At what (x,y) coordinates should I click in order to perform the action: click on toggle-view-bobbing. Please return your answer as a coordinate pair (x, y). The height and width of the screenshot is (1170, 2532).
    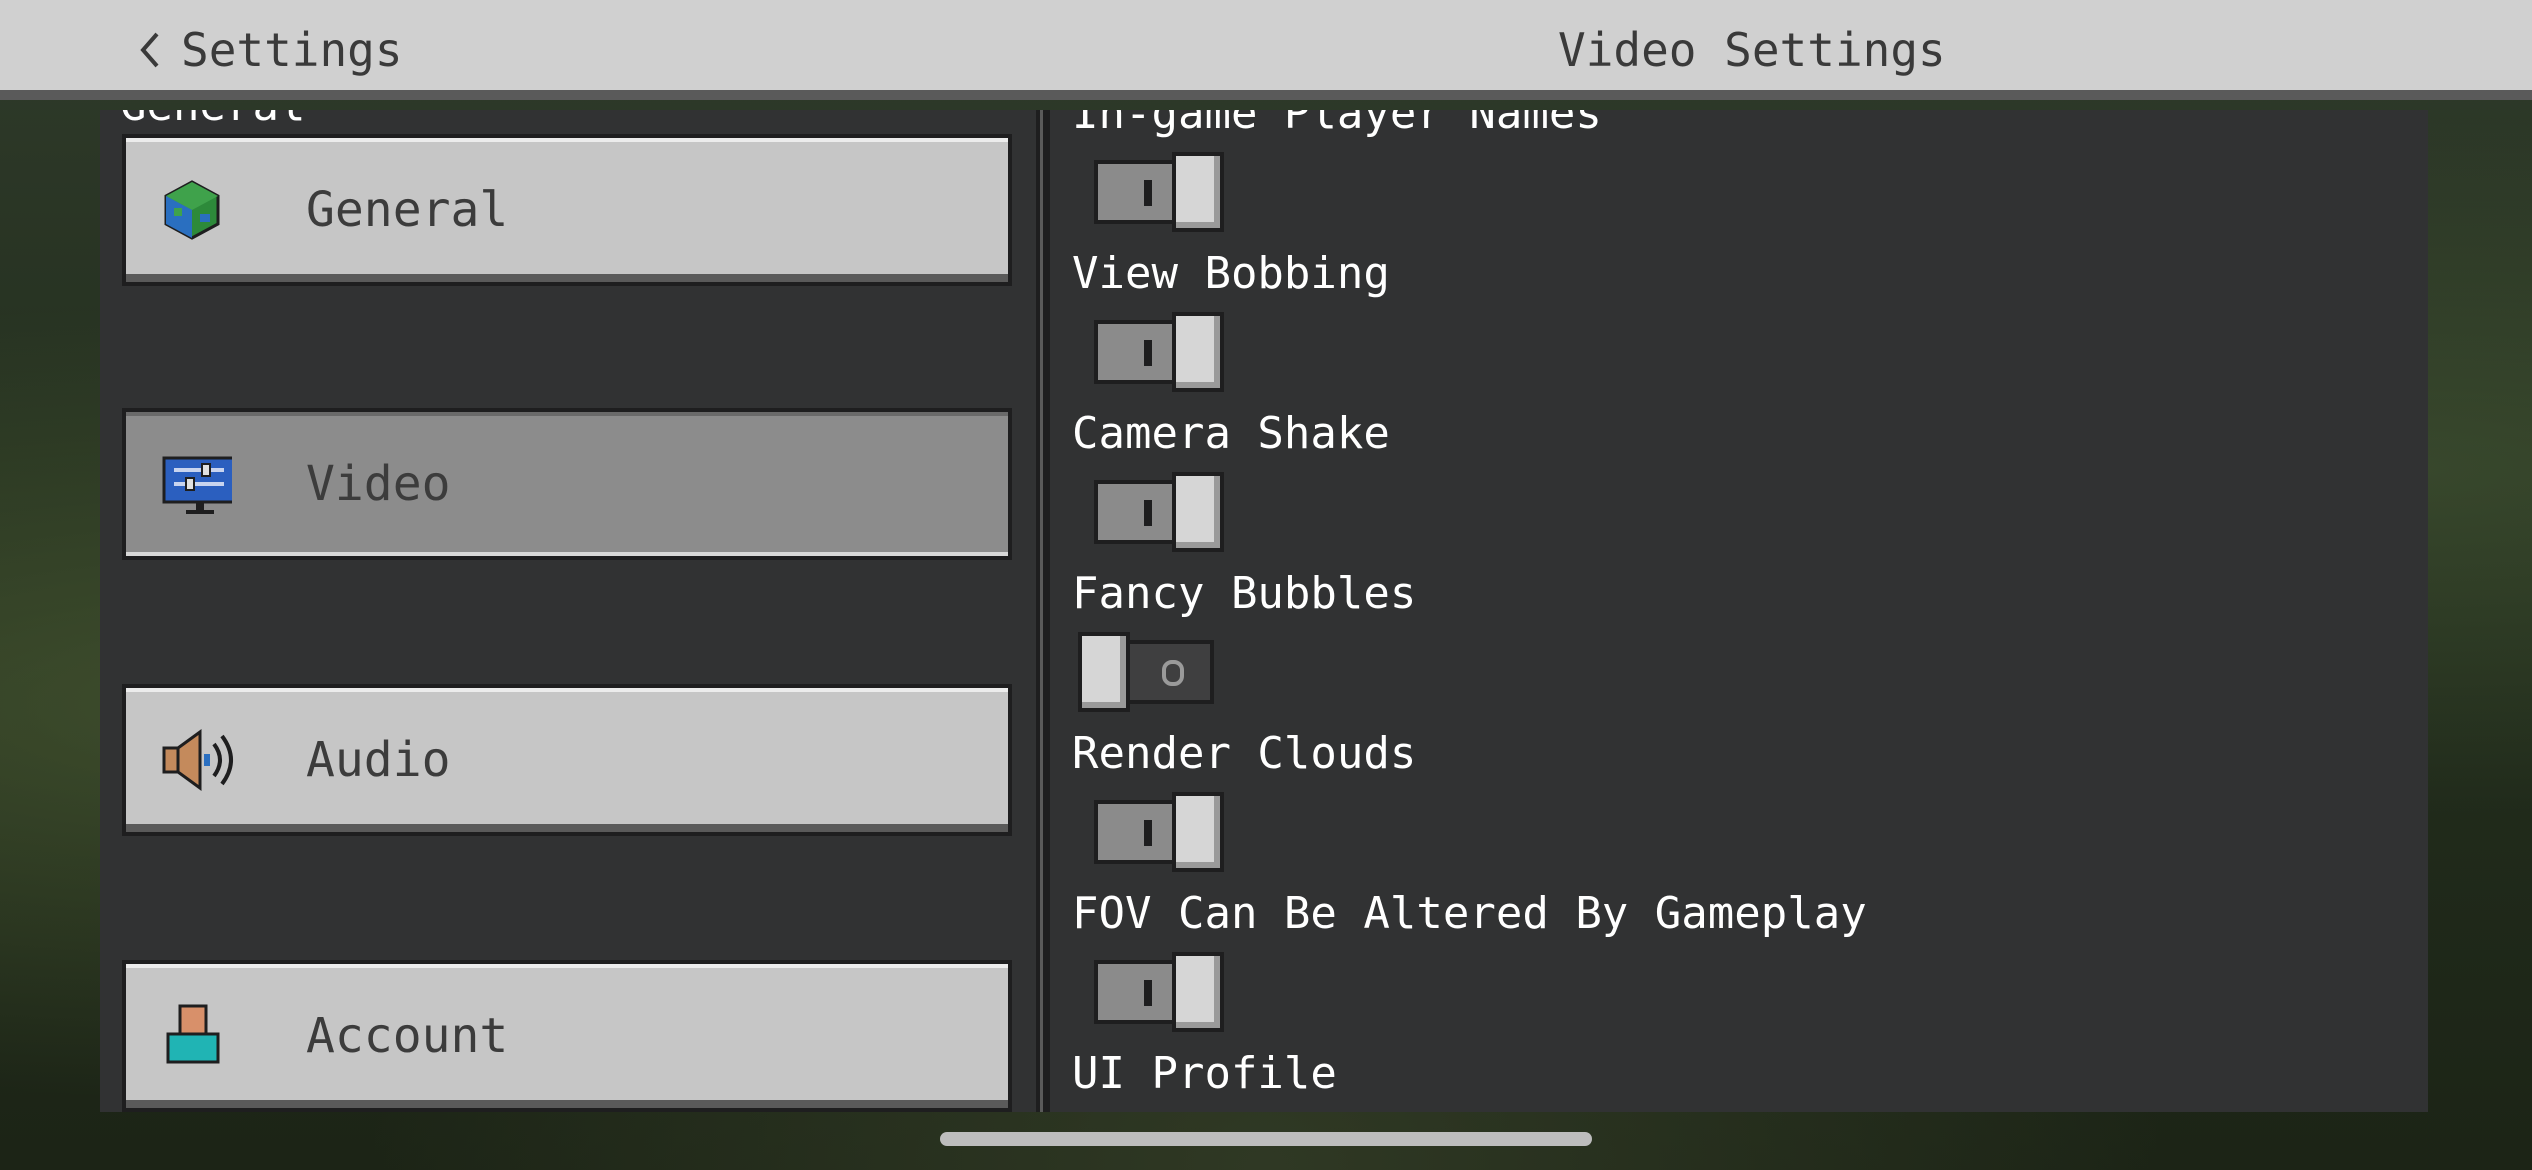
    Looking at the image, I should click on (1161, 352).